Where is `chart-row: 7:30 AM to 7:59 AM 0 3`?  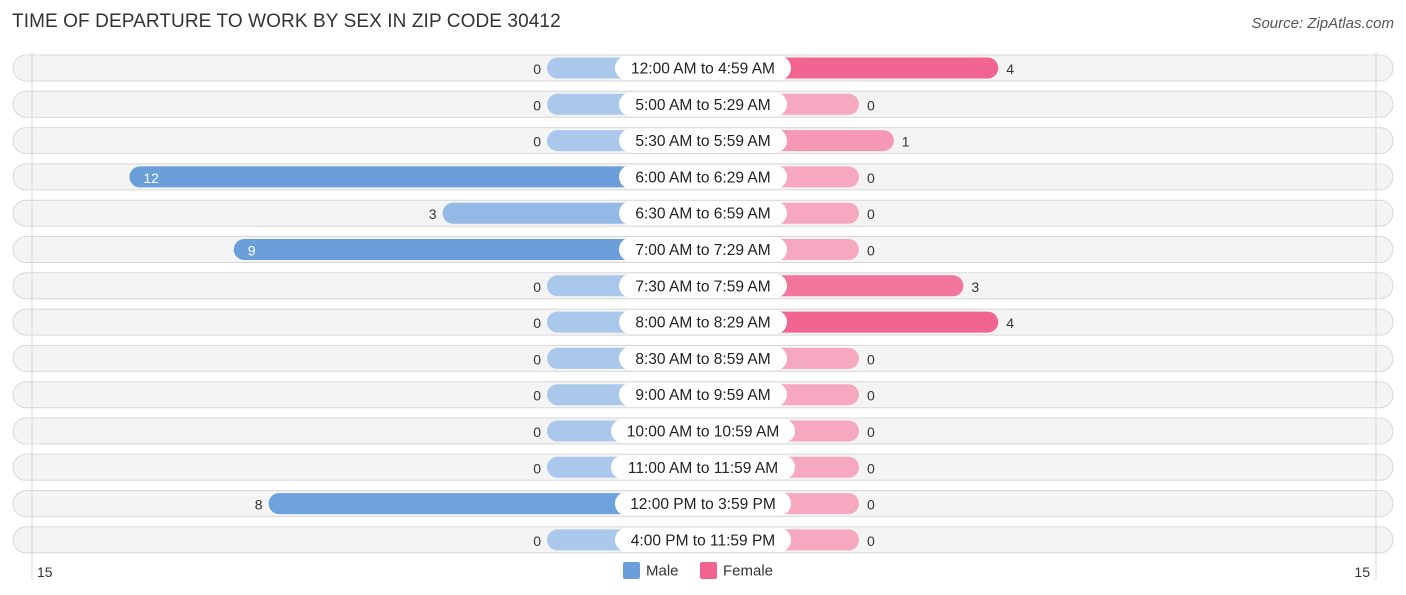 chart-row: 7:30 AM to 7:59 AM 0 3 is located at coordinates (703, 286).